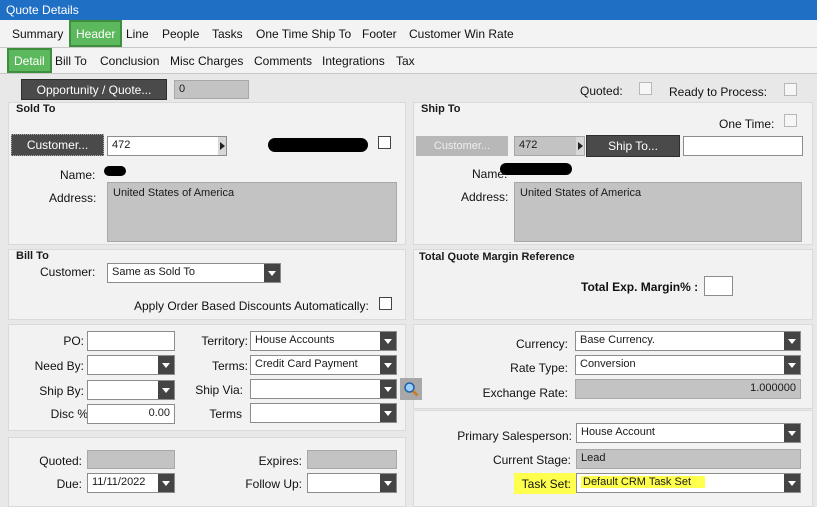 The height and width of the screenshot is (507, 817). I want to click on task-set-dropdown: Default CRM Task Set, so click(688, 483).